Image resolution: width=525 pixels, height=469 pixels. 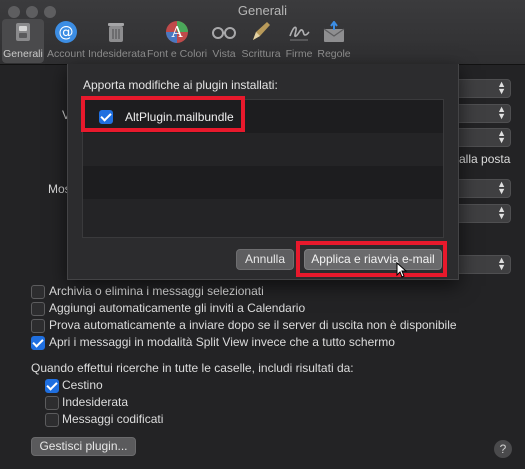 What do you see at coordinates (38, 343) in the screenshot?
I see `split-view-checkbox` at bounding box center [38, 343].